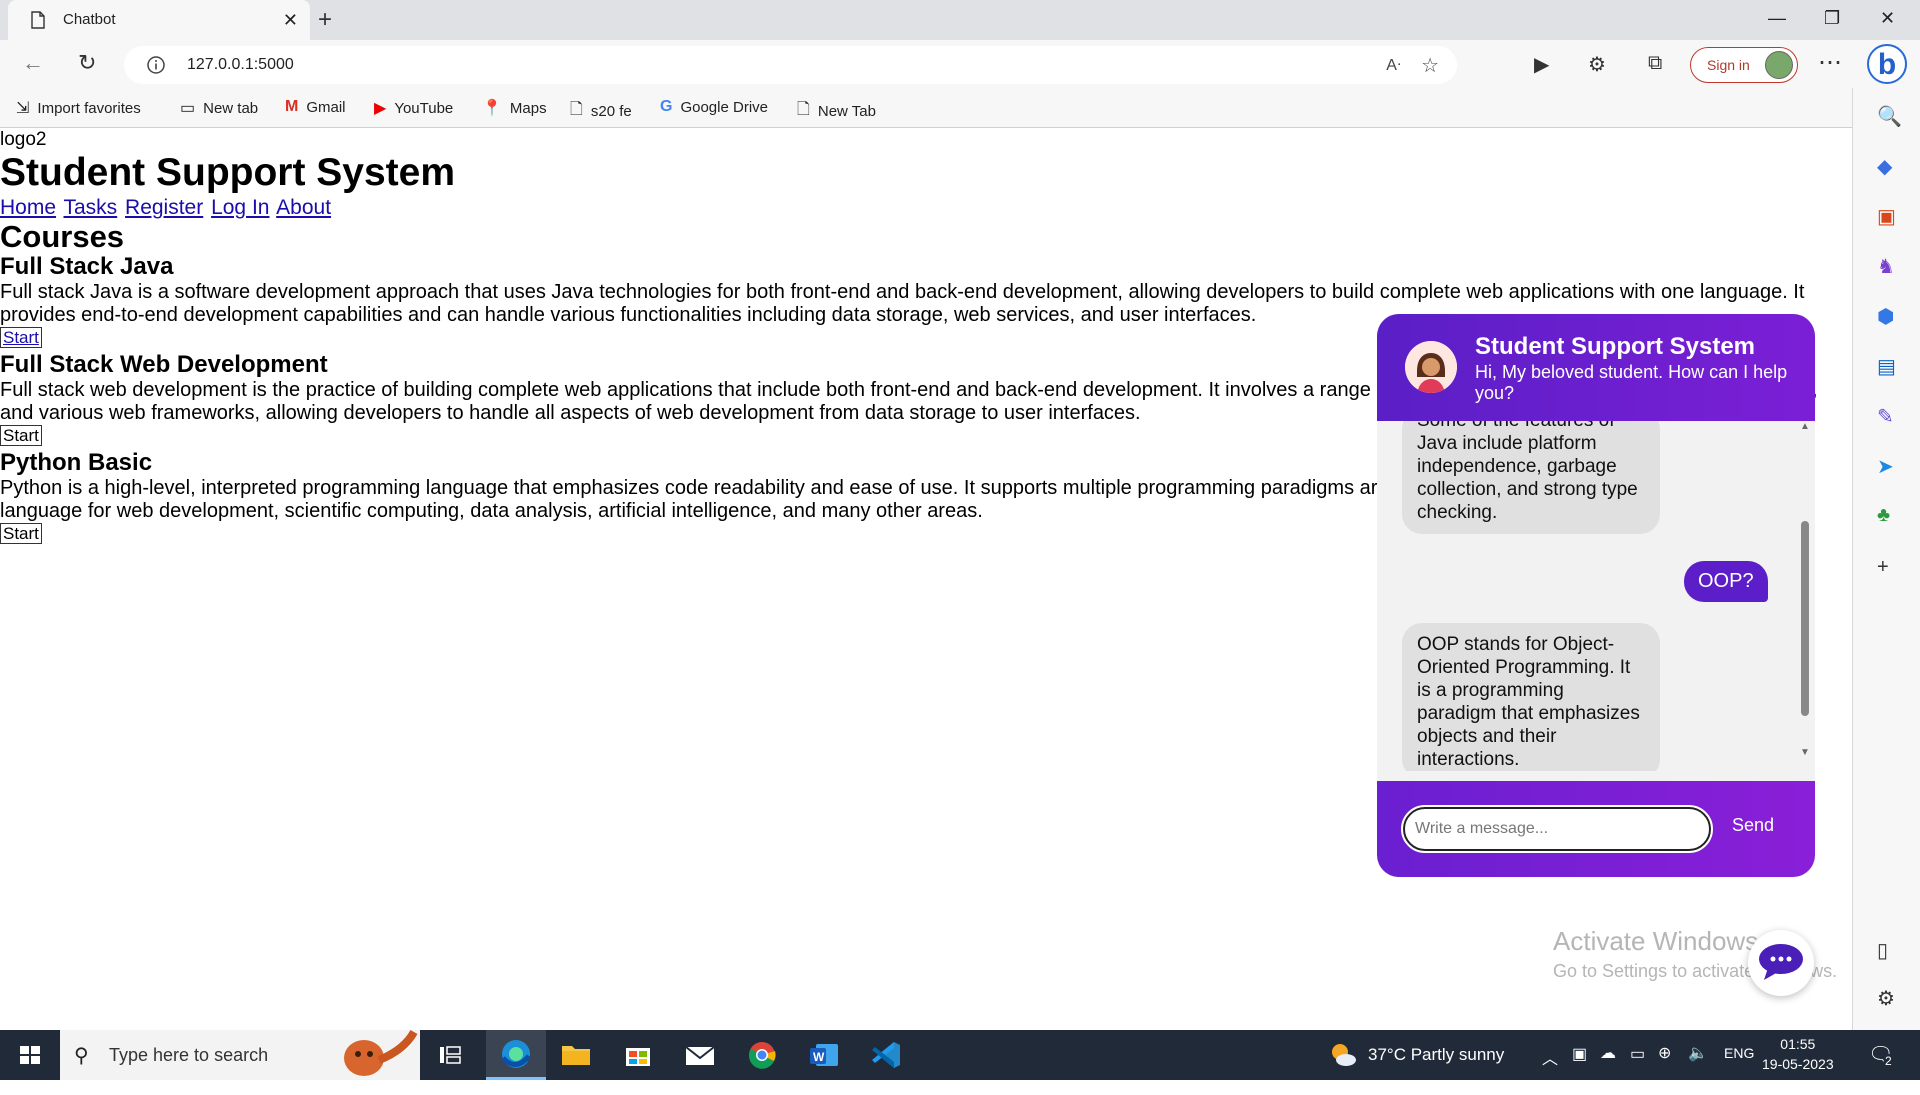  I want to click on collections-icon: ⧉, so click(1655, 63).